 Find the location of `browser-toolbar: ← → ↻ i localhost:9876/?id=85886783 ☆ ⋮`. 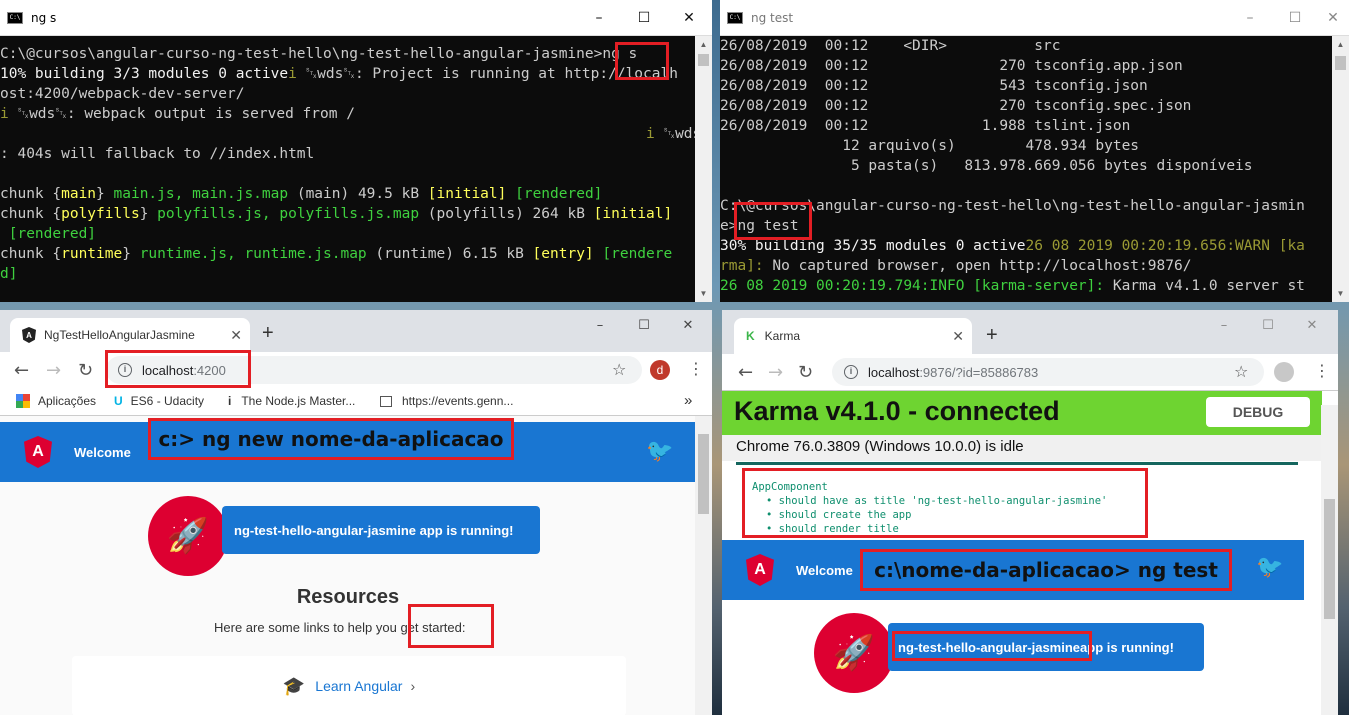

browser-toolbar: ← → ↻ i localhost:9876/?id=85886783 ☆ ⋮ is located at coordinates (1030, 372).